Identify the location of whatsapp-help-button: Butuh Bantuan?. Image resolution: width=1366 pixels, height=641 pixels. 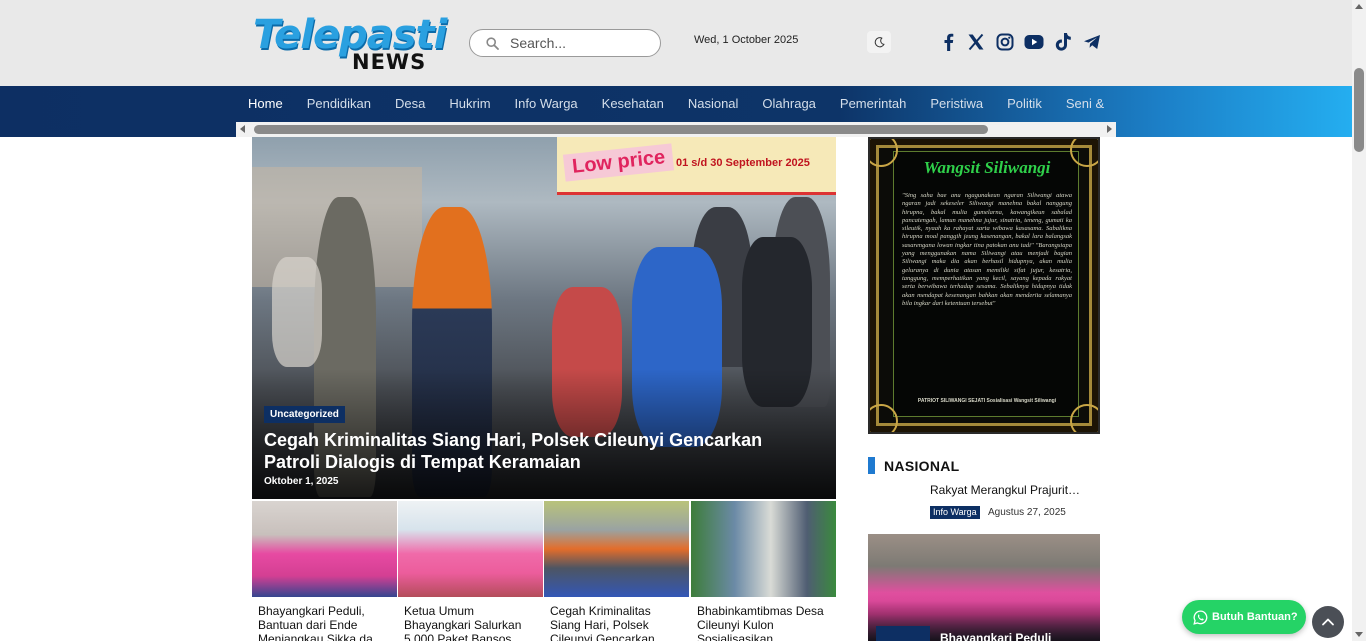
(1244, 617).